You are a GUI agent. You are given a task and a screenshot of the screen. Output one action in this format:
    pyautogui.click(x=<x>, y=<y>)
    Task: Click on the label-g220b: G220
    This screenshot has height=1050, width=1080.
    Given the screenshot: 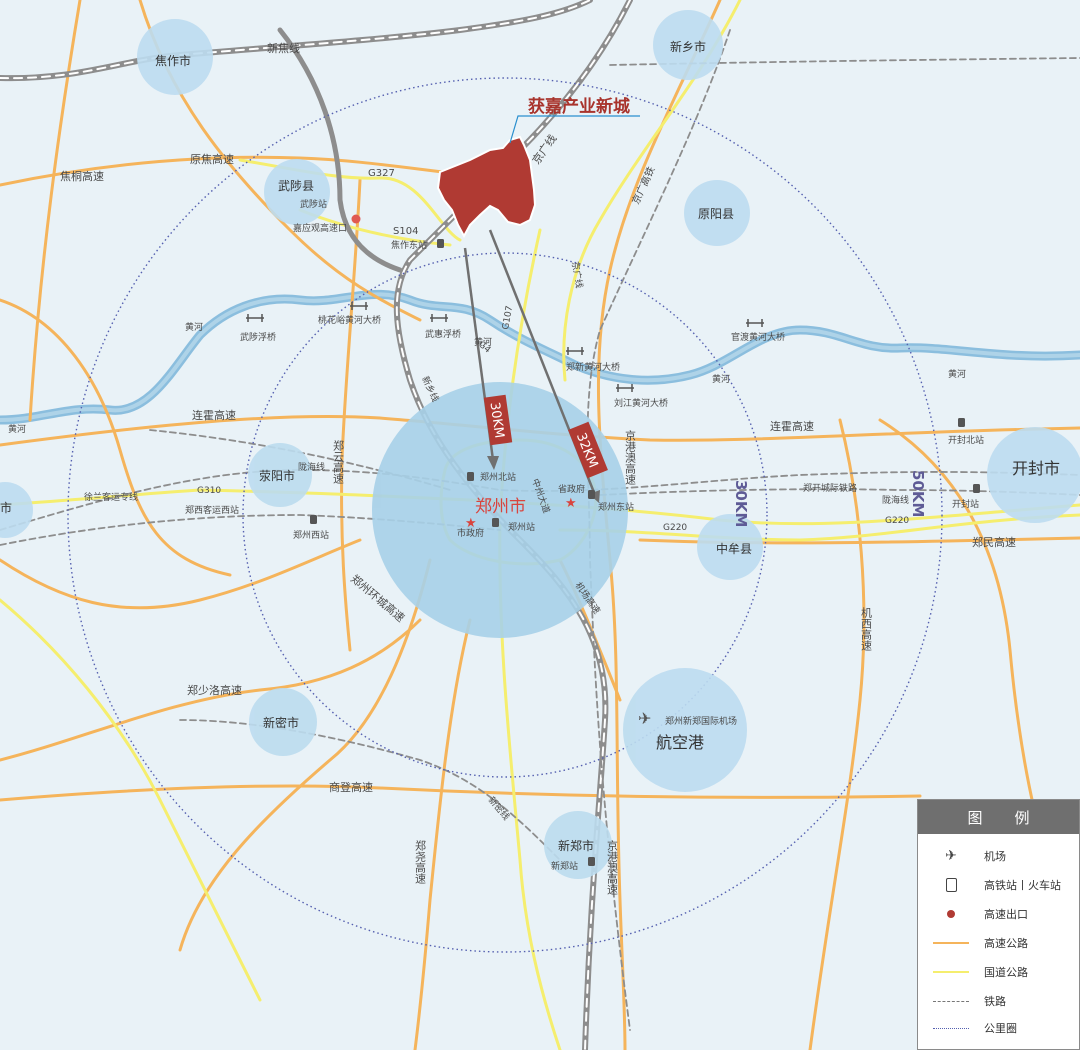 What is the action you would take?
    pyautogui.click(x=897, y=521)
    